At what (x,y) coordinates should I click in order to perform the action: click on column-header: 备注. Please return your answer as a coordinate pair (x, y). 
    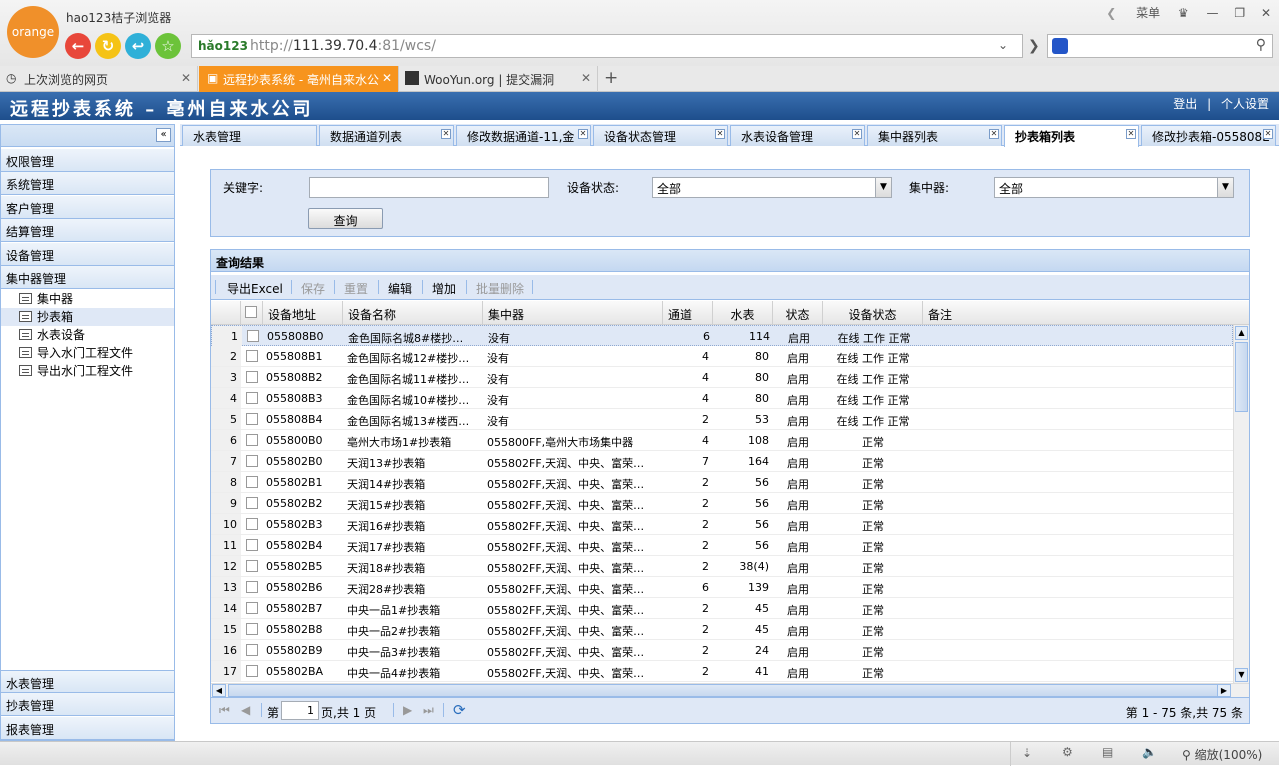
    Looking at the image, I should click on (1086, 313).